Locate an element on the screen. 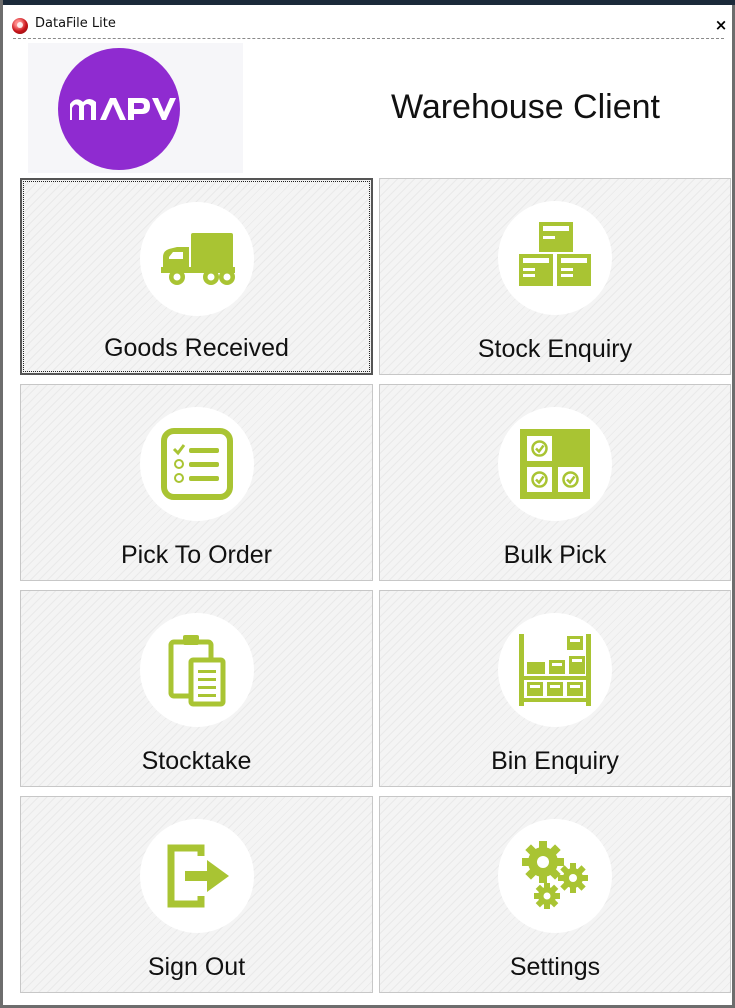  boxes-icon is located at coordinates (555, 254).